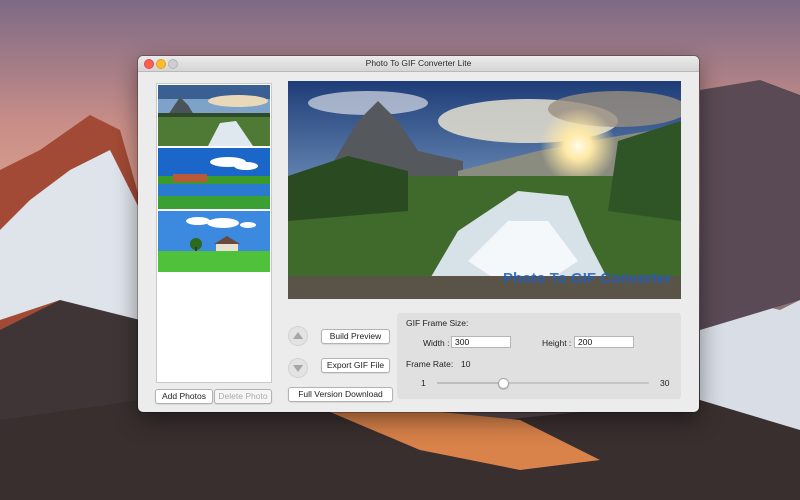 This screenshot has height=500, width=800. I want to click on build-preview-button: Build Preview, so click(355, 336).